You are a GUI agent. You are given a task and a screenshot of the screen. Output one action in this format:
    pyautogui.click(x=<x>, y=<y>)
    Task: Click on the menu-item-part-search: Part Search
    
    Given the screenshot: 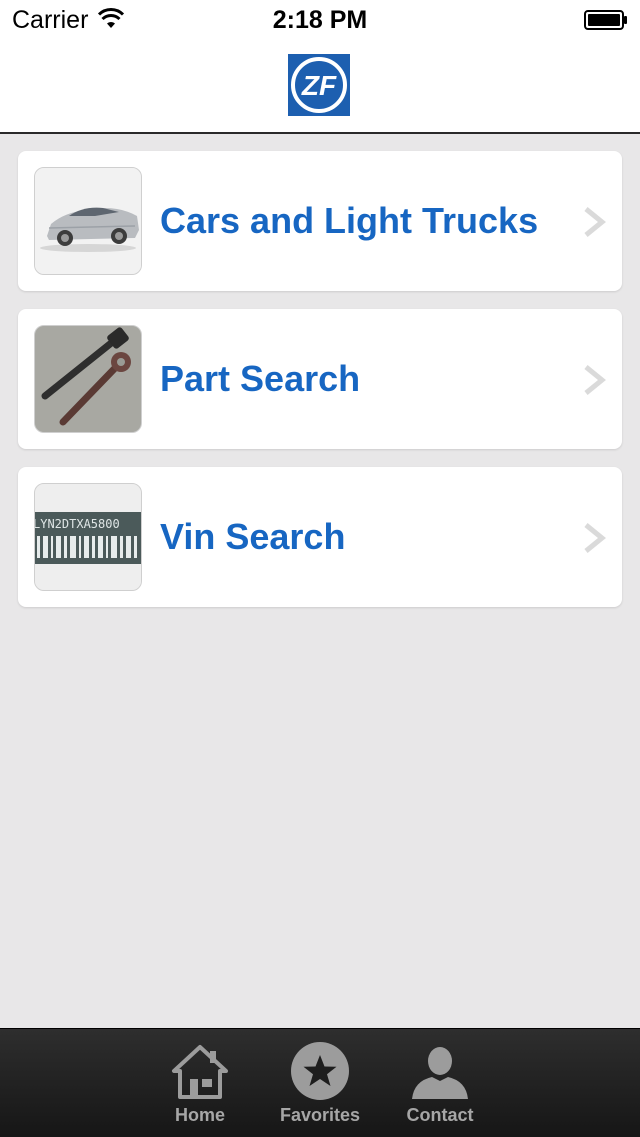 What is the action you would take?
    pyautogui.click(x=320, y=379)
    